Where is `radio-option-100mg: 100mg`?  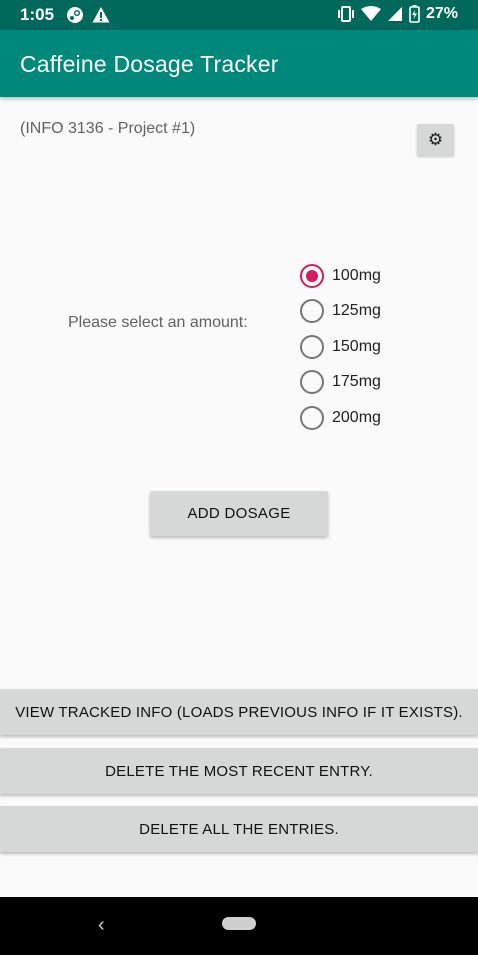
radio-option-100mg: 100mg is located at coordinates (340, 276).